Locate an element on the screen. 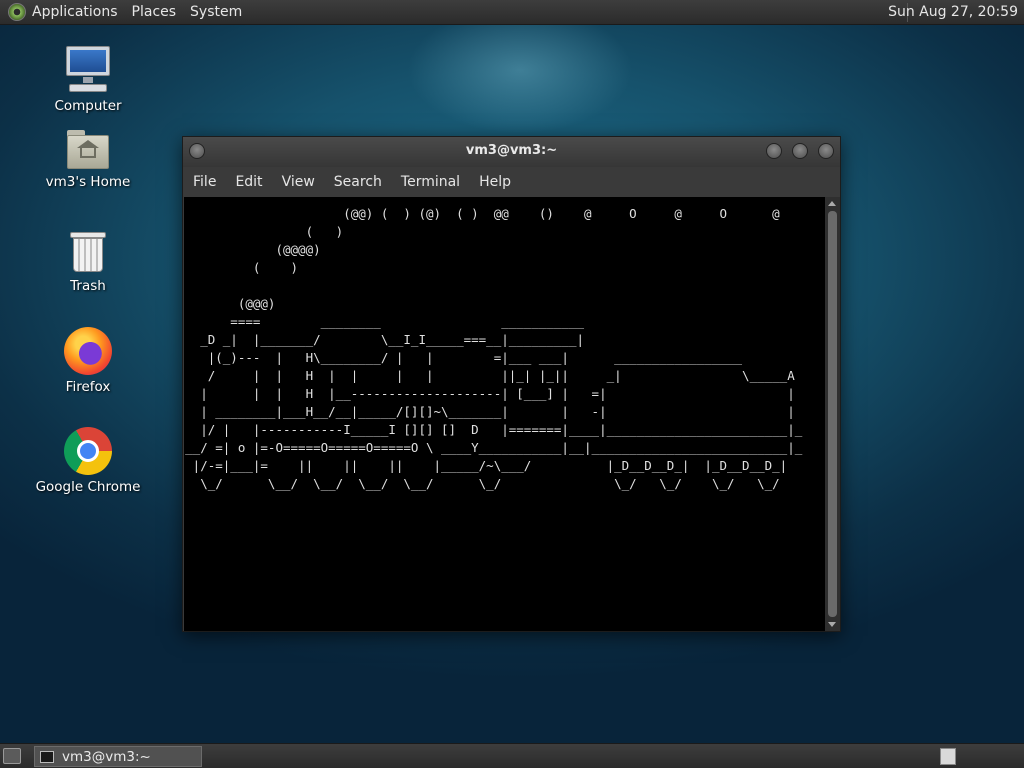 Image resolution: width=1024 pixels, height=768 pixels. scroll-up-arrow-icon is located at coordinates (832, 203).